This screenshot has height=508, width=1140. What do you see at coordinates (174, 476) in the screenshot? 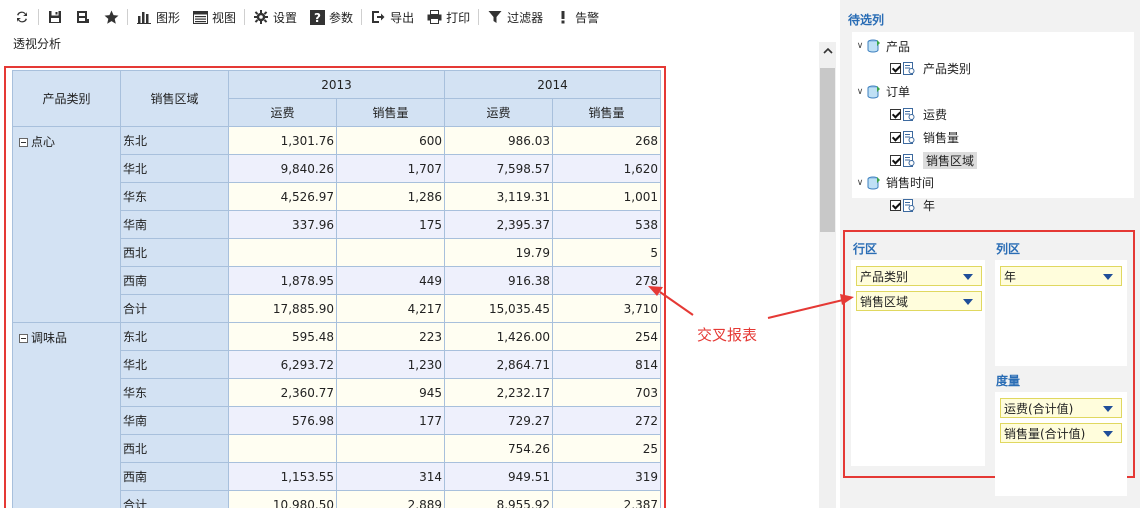
I see `region-cell: 西南` at bounding box center [174, 476].